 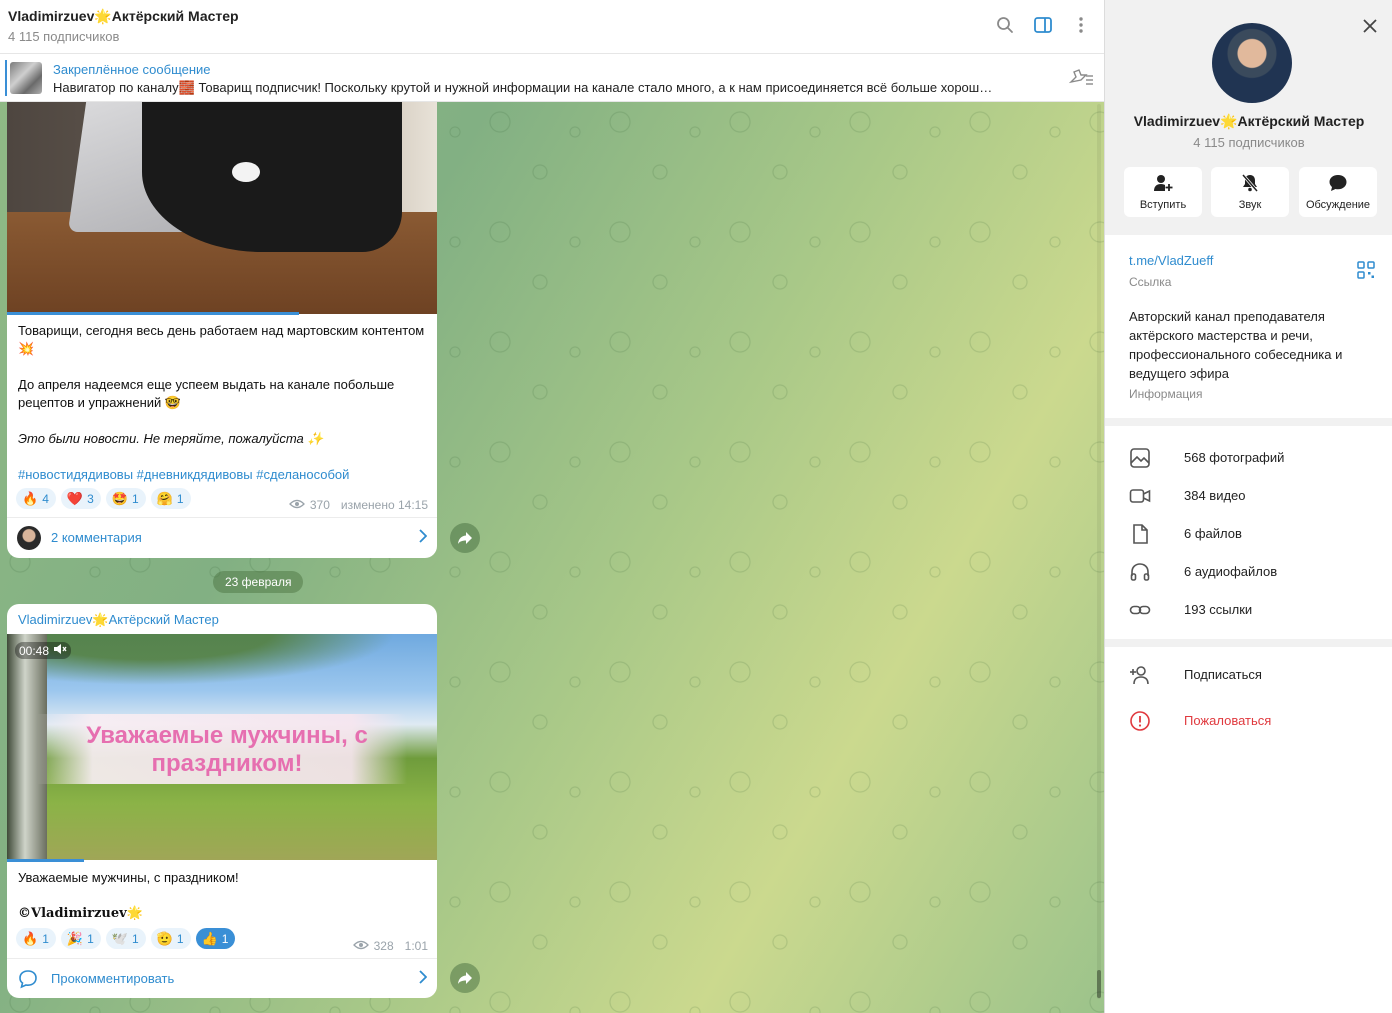 I want to click on message-meta: 328 1:01, so click(x=390, y=946).